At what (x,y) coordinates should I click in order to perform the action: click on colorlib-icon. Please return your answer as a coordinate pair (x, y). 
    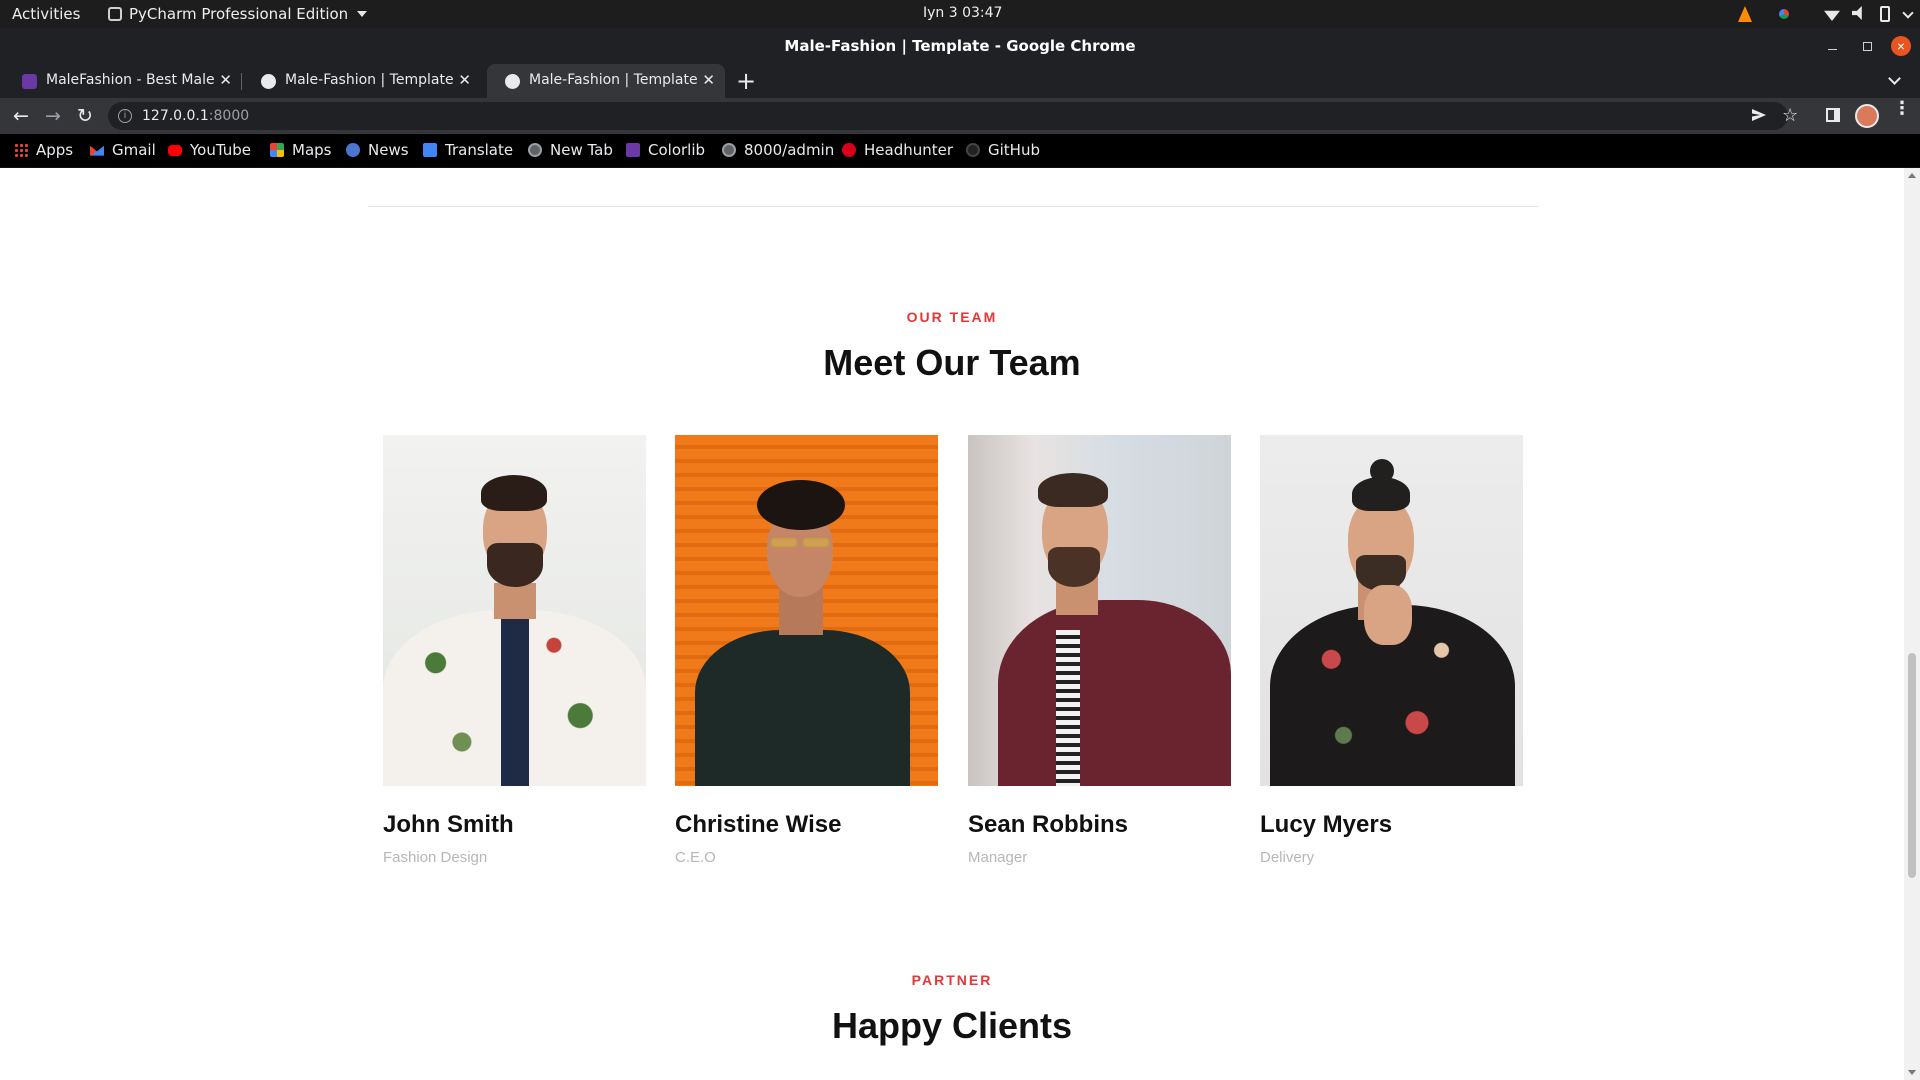
    Looking at the image, I should click on (633, 150).